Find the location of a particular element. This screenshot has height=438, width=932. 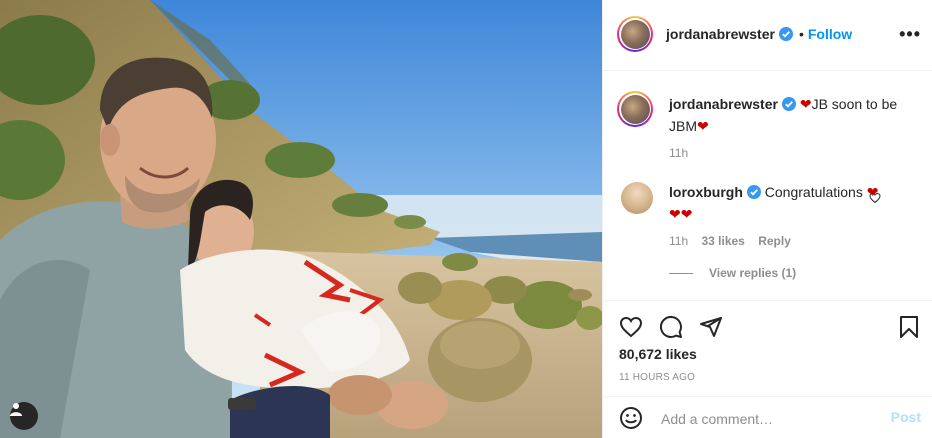

caption-time: 11h is located at coordinates (678, 153).